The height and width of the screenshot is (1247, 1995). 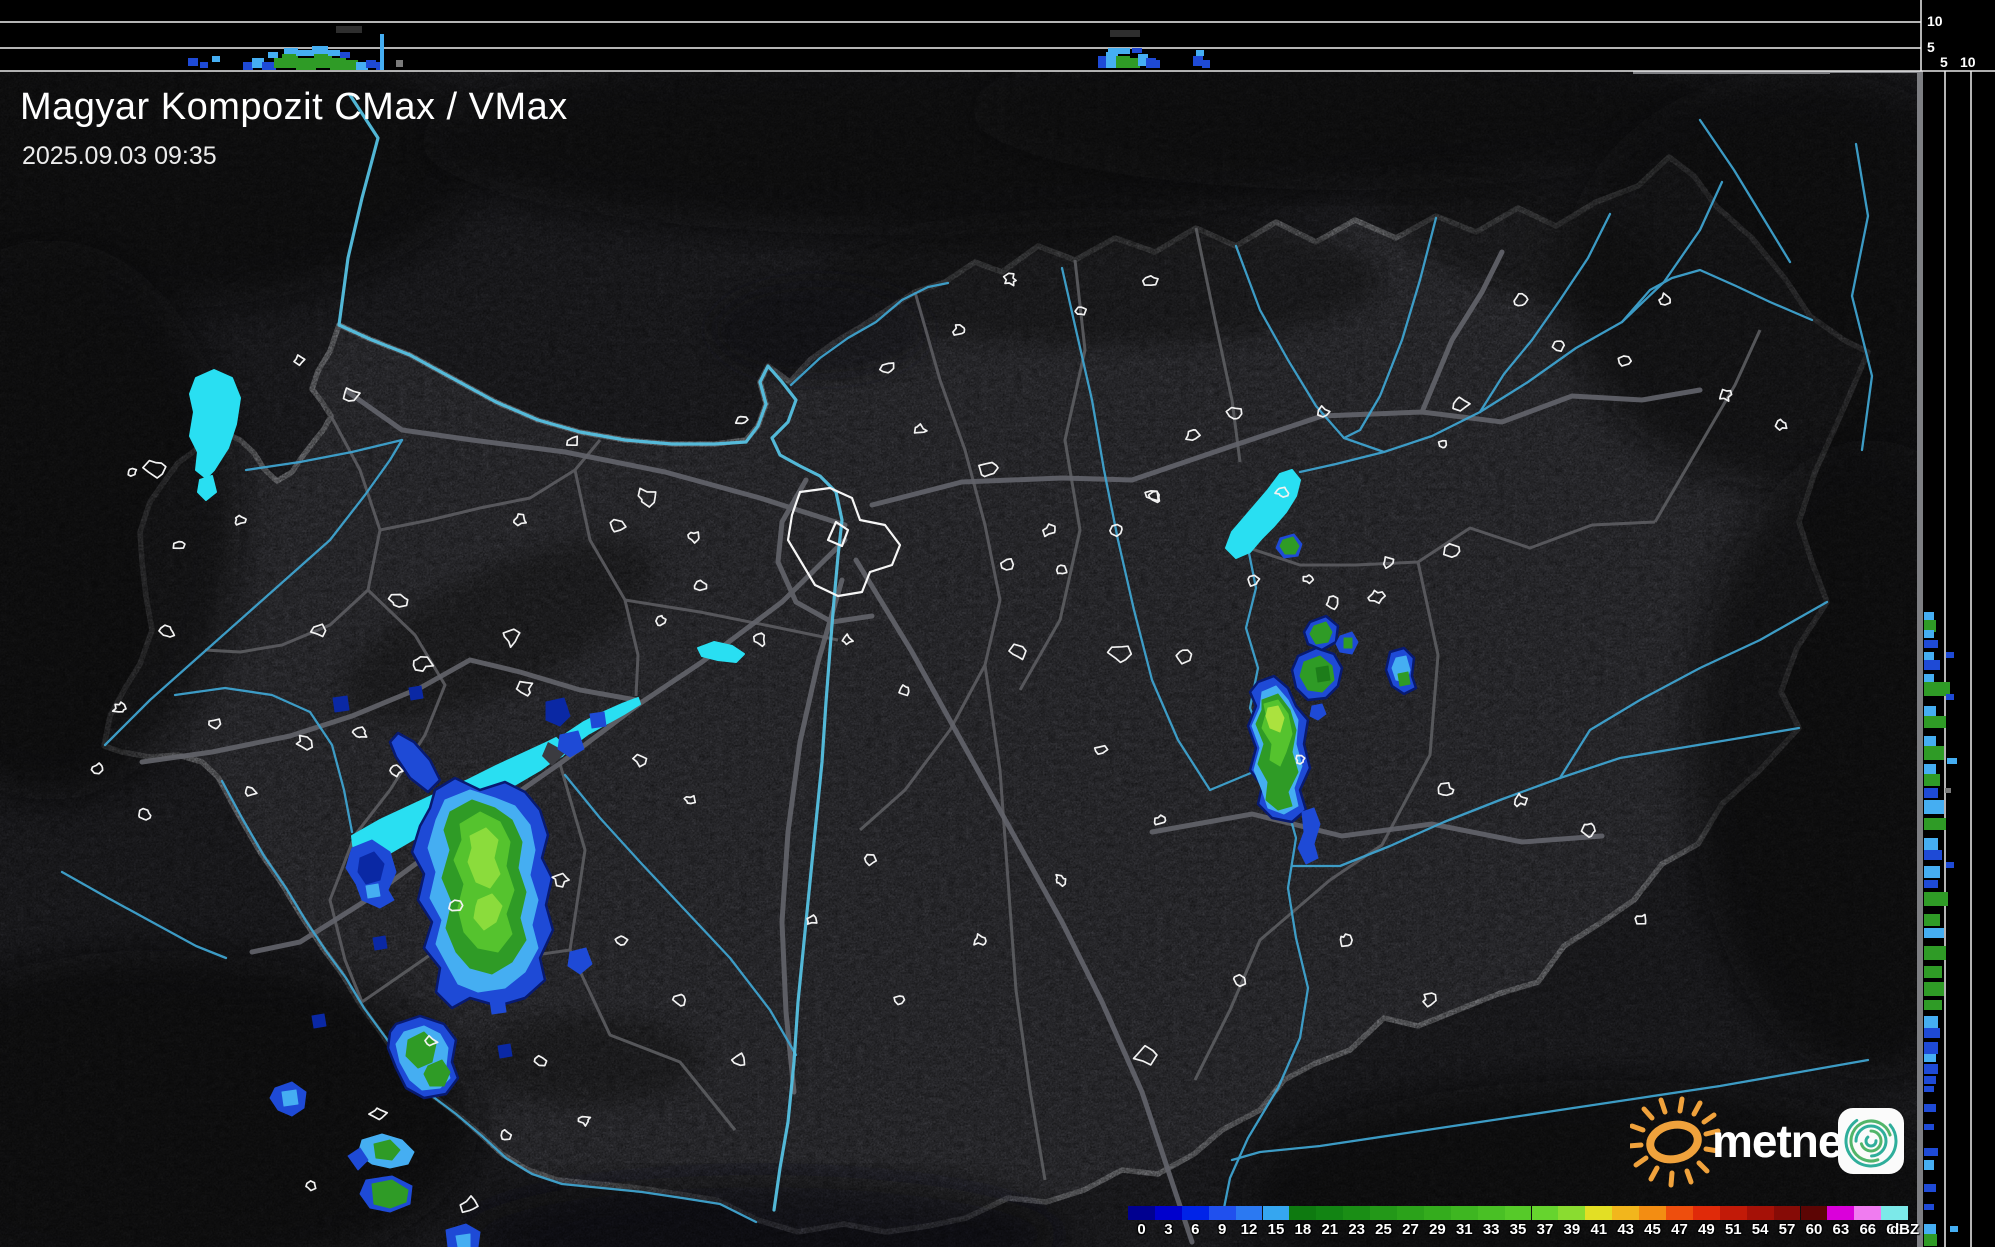 I want to click on map-right-frame, so click(x=1920, y=659).